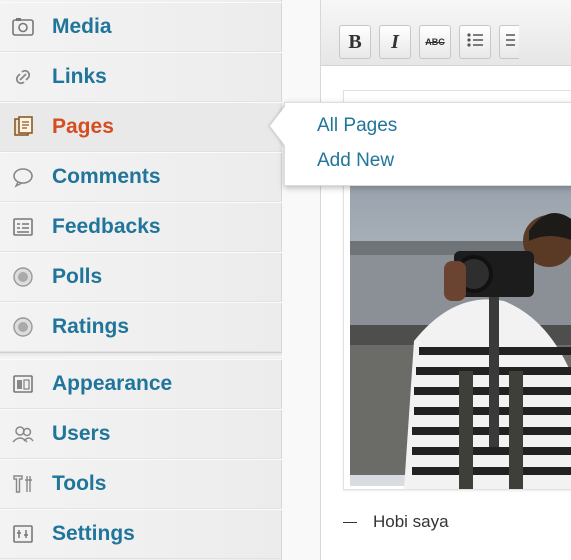  I want to click on menu-separator, so click(141, 355).